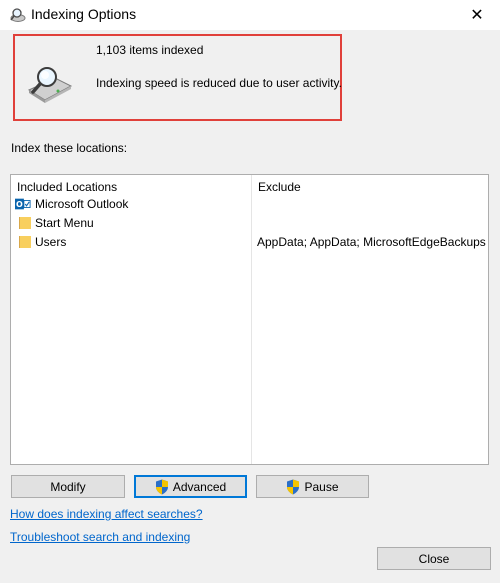  Describe the element at coordinates (279, 187) in the screenshot. I see `exclude-header: Exclude` at that location.